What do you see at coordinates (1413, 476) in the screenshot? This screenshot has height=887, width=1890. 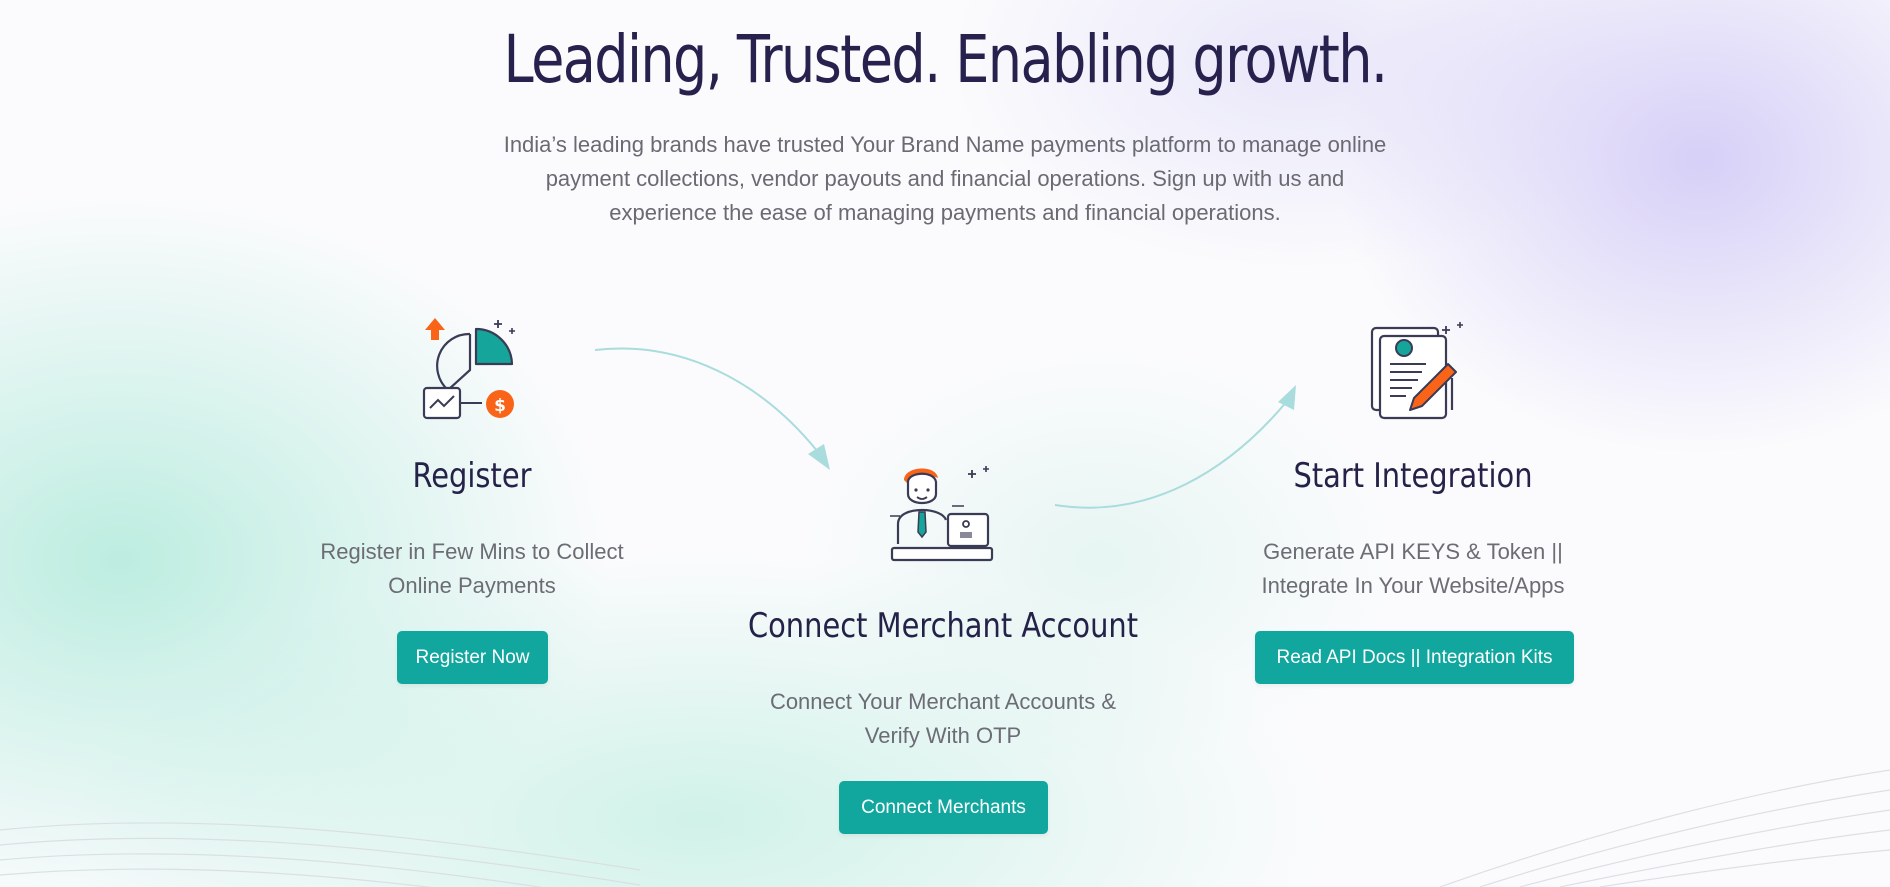 I see `step-title-start-integration: Start Integration` at bounding box center [1413, 476].